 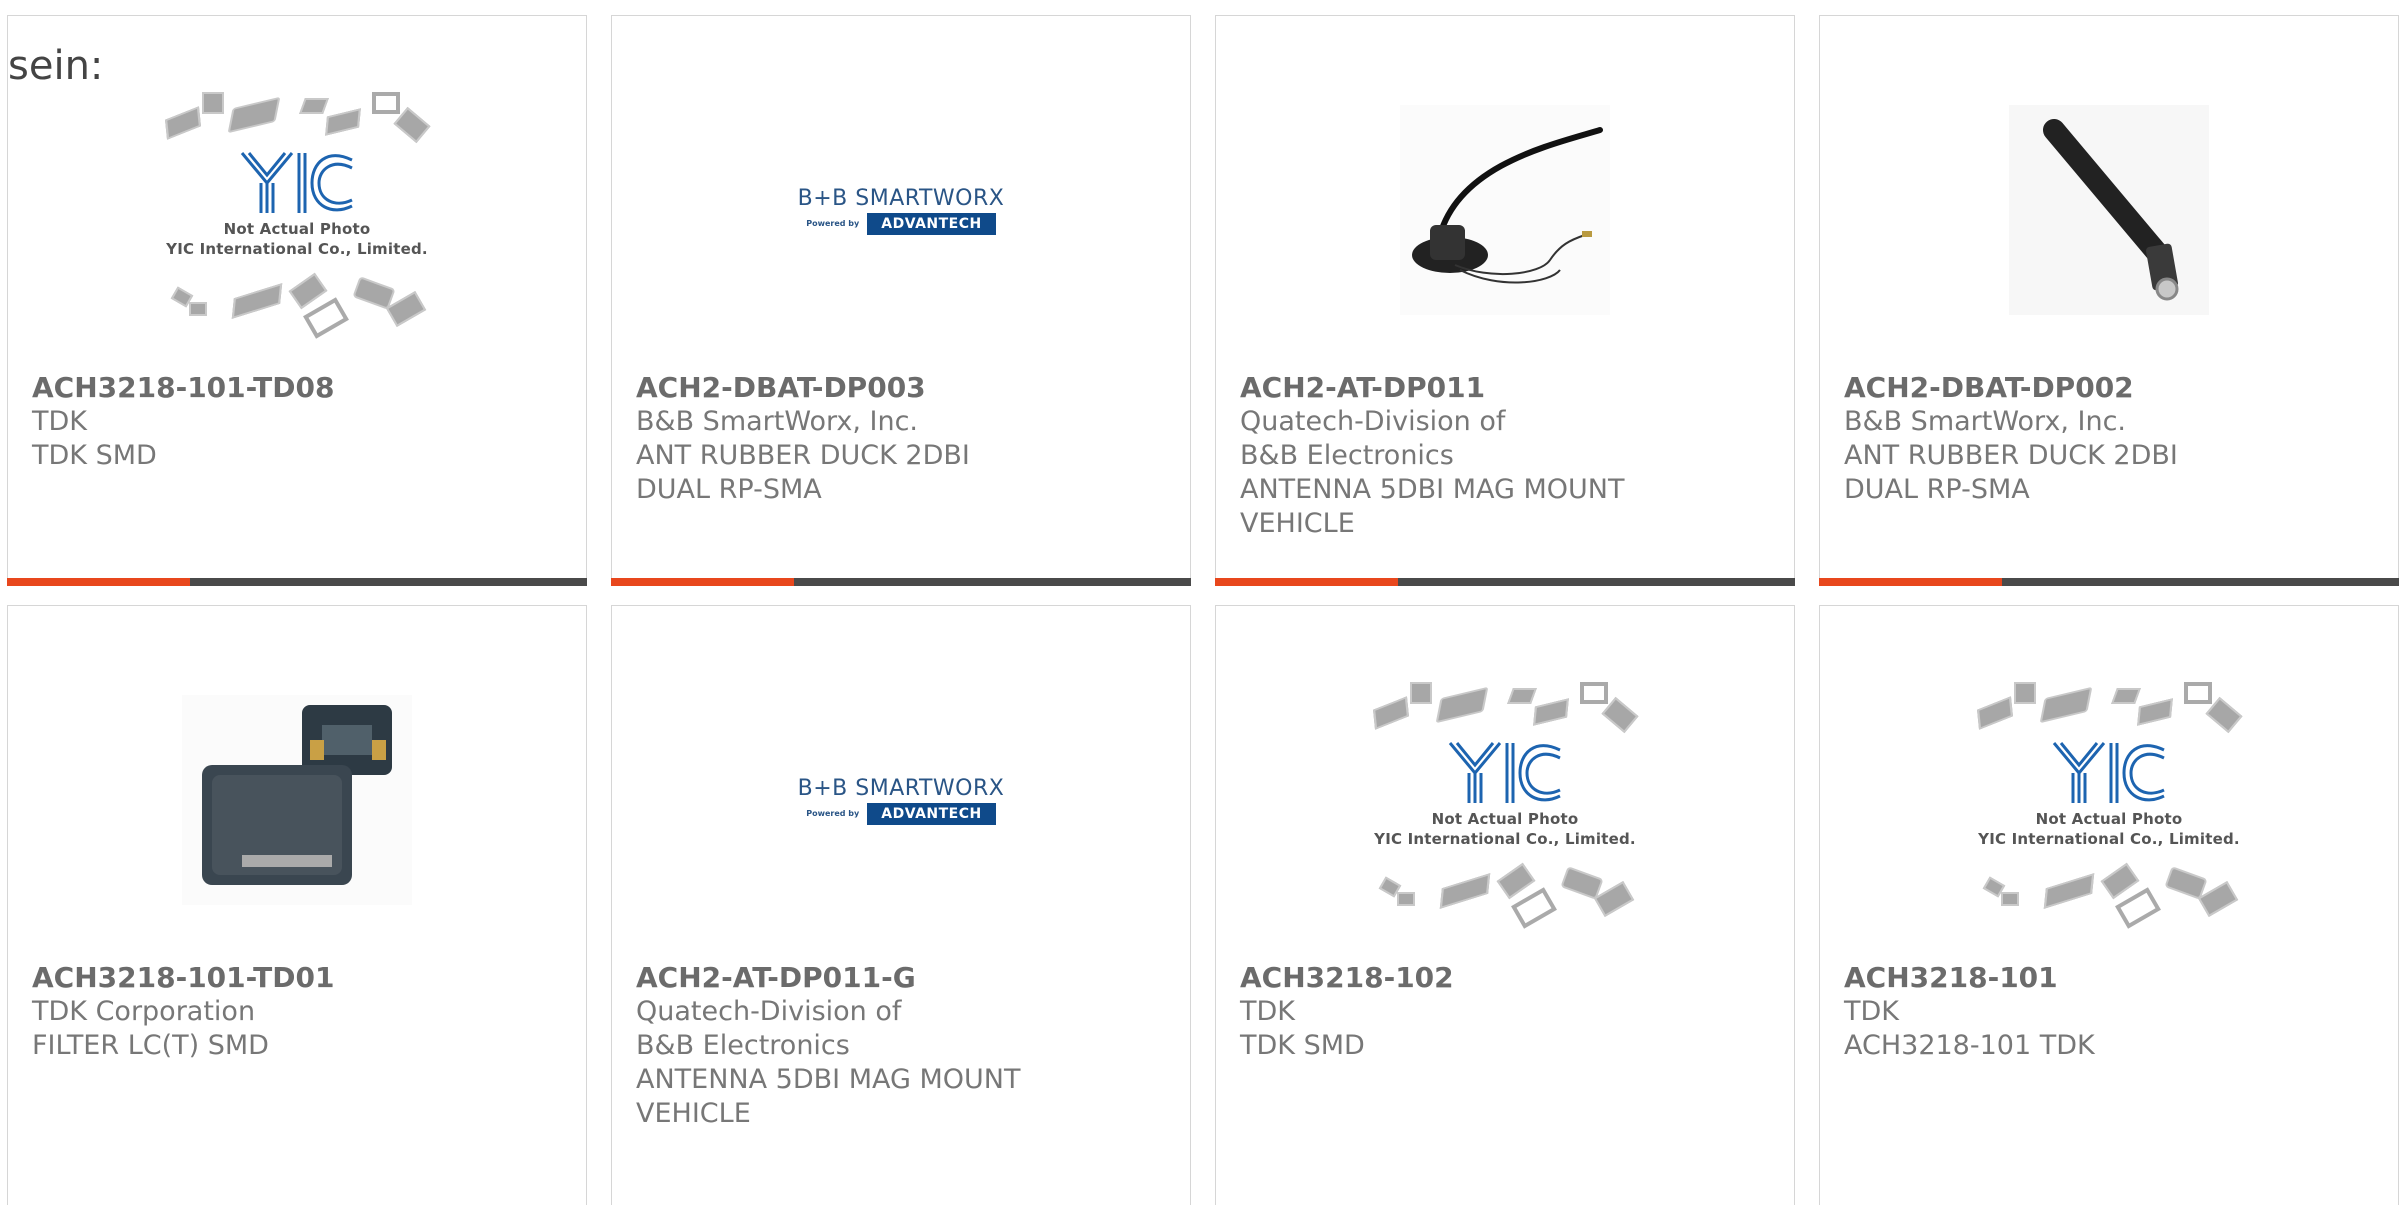 What do you see at coordinates (1507, 388) in the screenshot?
I see `part-number-link: ACH2-AT-DP011` at bounding box center [1507, 388].